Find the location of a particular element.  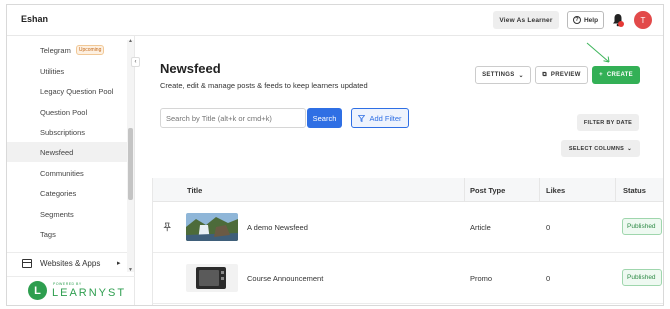

scroll-down-icon: ▼ is located at coordinates (130, 270).